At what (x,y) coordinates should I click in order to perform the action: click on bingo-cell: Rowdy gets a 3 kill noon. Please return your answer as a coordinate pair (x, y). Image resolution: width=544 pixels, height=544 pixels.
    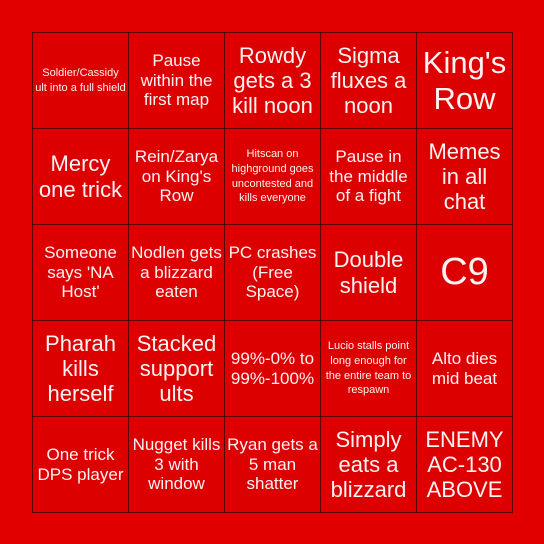
    Looking at the image, I should click on (273, 81).